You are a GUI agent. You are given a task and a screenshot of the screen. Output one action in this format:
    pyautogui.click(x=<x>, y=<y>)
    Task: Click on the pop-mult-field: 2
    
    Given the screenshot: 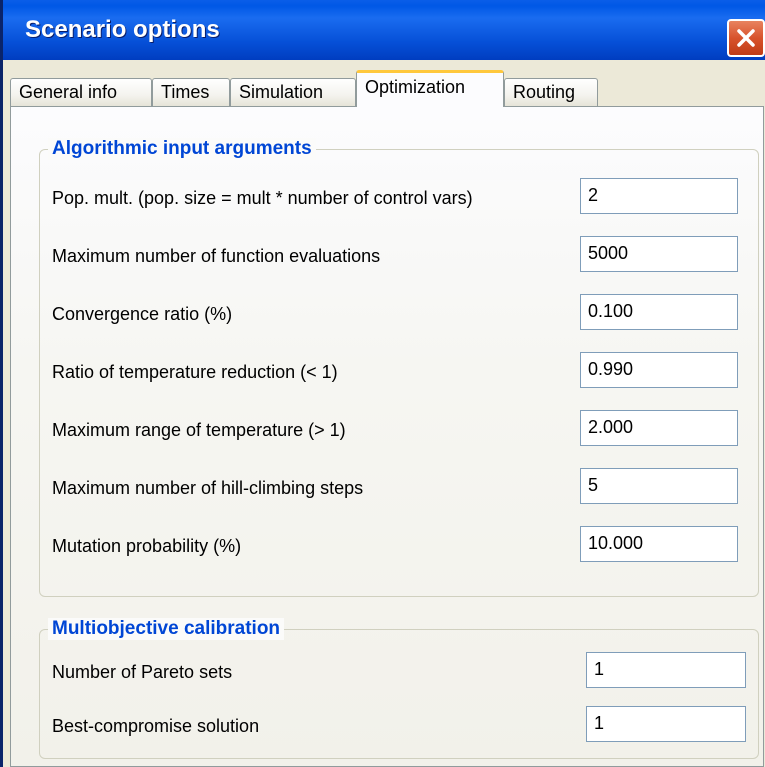 What is the action you would take?
    pyautogui.click(x=659, y=196)
    